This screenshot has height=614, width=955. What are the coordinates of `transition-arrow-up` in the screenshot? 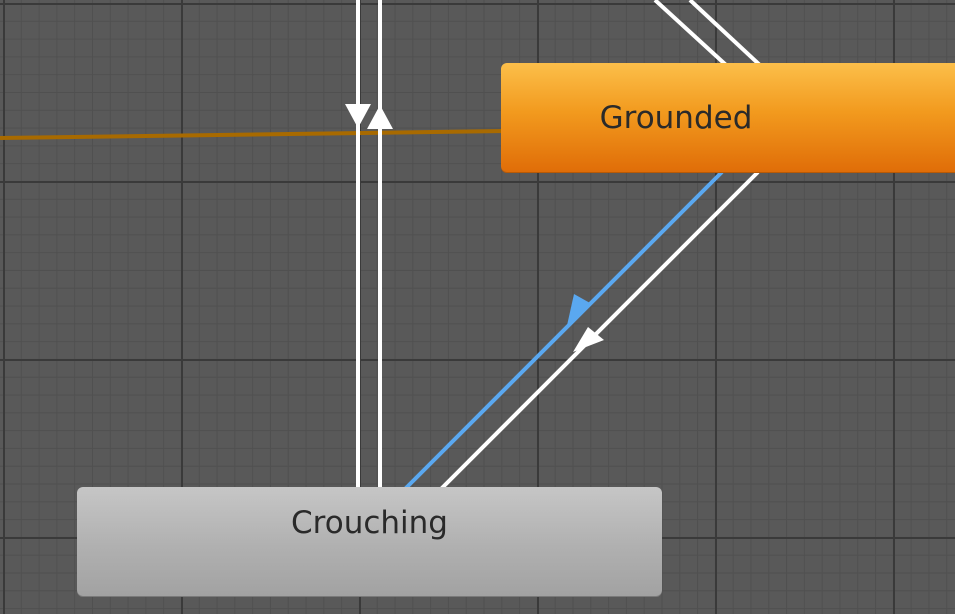 It's located at (380, 117).